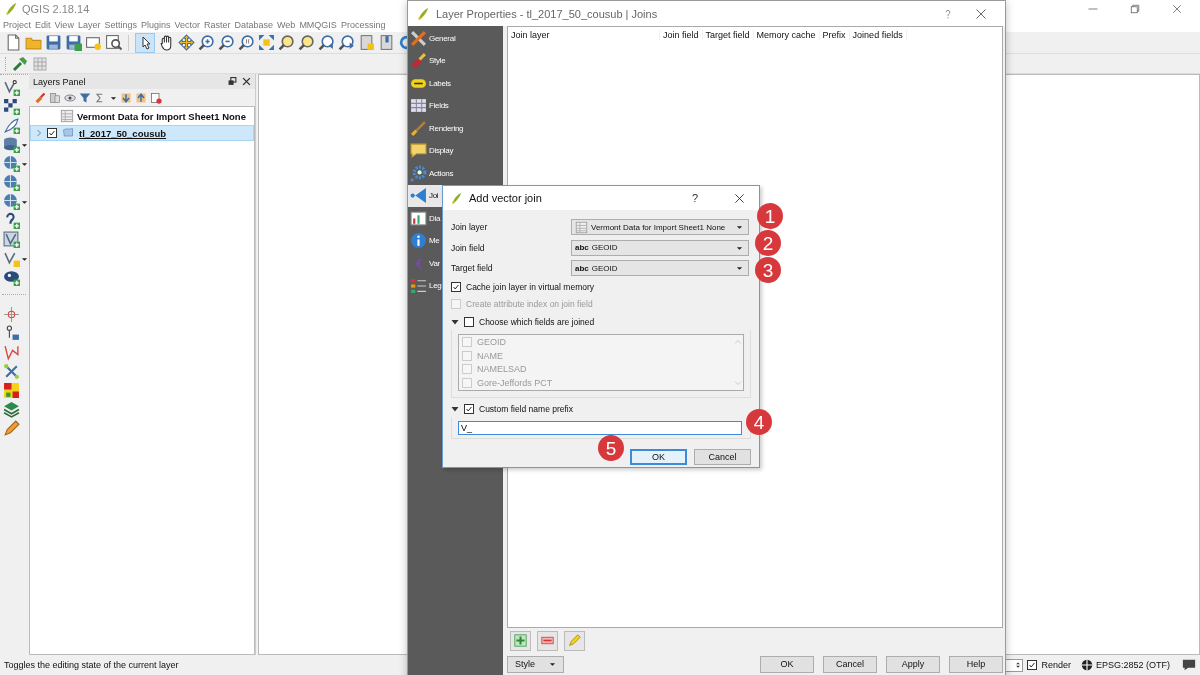  What do you see at coordinates (56, 9) in the screenshot?
I see `window-title: QGIS 2.18.14` at bounding box center [56, 9].